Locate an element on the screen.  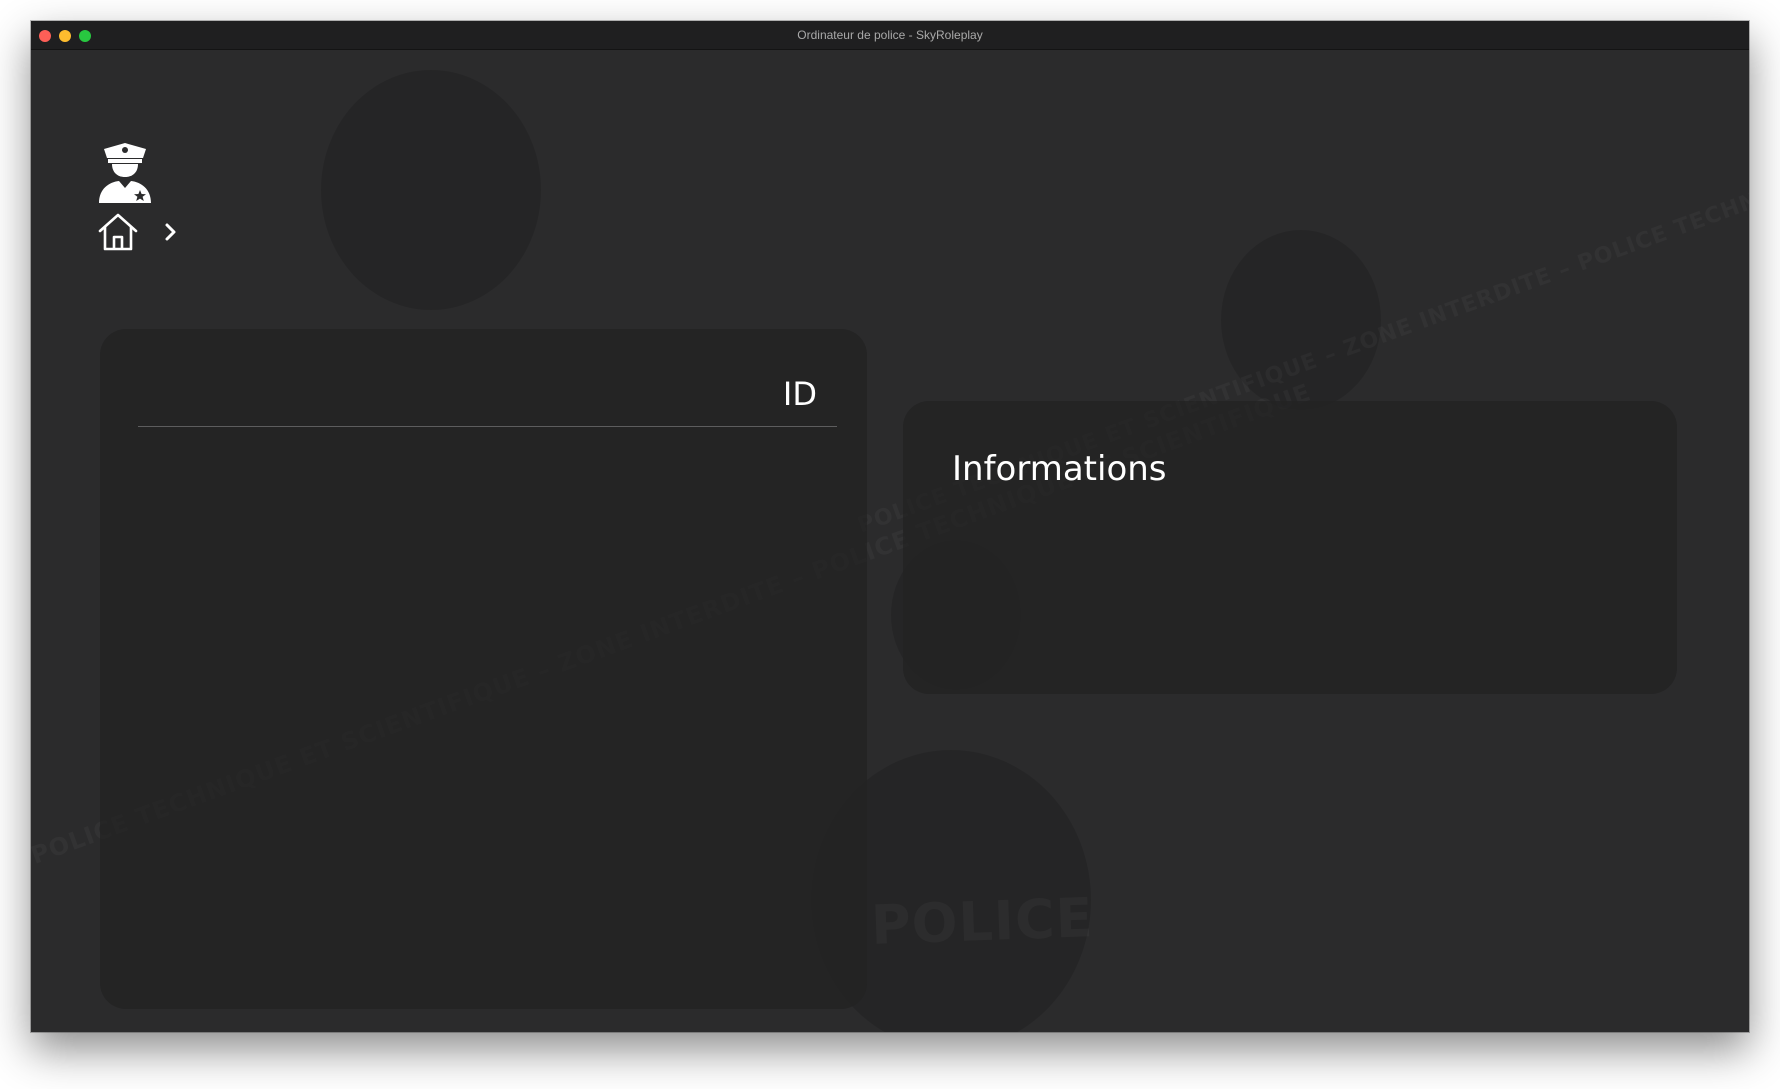
title-bar: Ordinateur de police - SkyRoleplay is located at coordinates (890, 35).